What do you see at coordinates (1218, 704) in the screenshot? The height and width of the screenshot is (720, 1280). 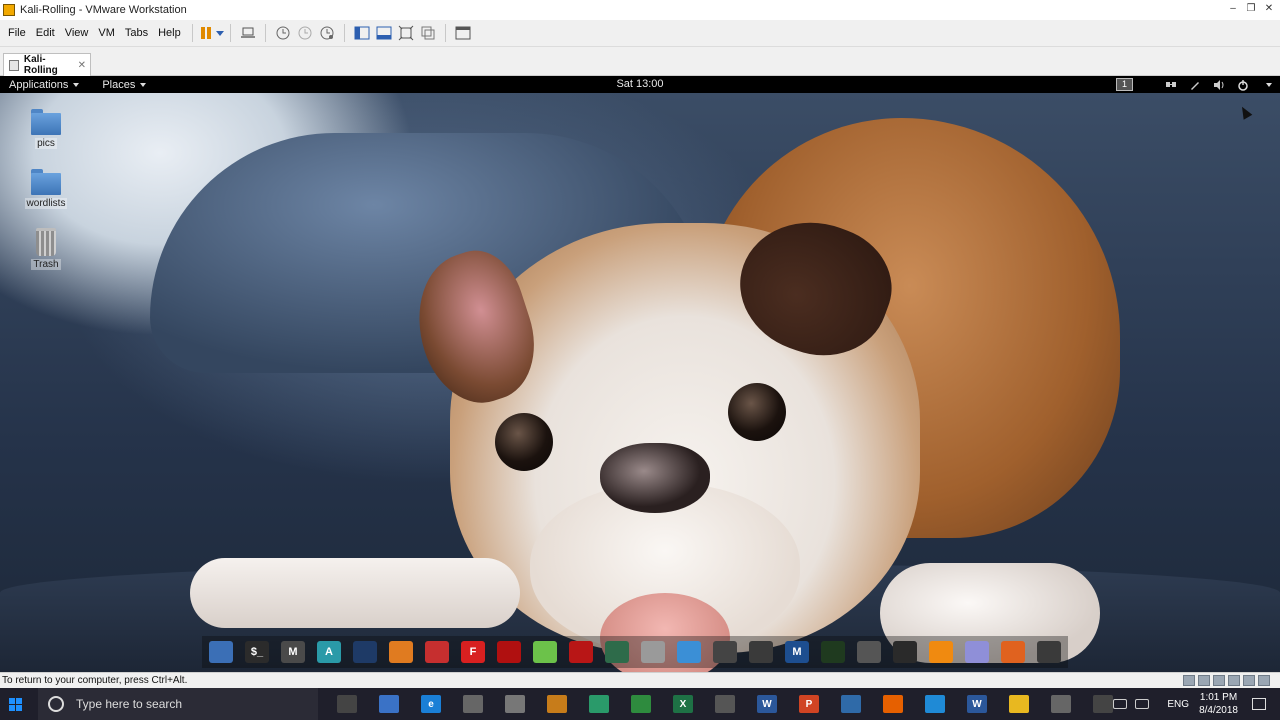 I see `taskbar-clock: 1:01 PM 8/4/2018` at bounding box center [1218, 704].